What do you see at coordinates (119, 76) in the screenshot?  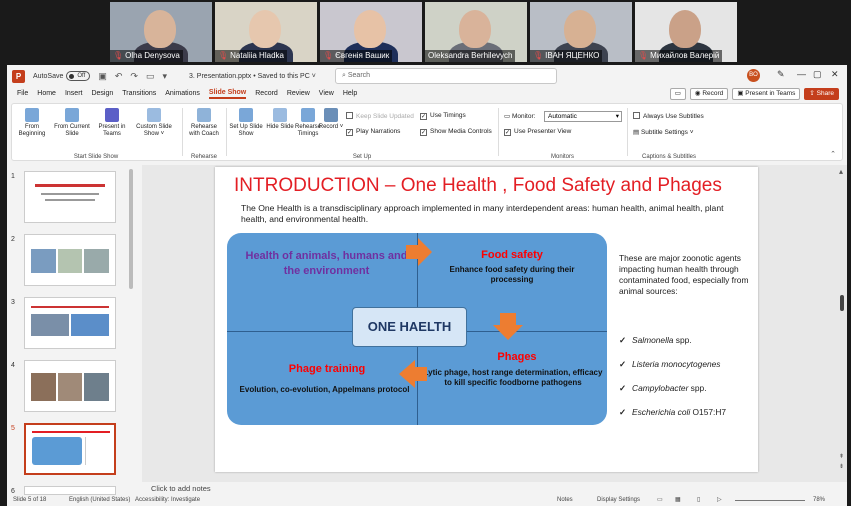 I see `undo-icon: ↶` at bounding box center [119, 76].